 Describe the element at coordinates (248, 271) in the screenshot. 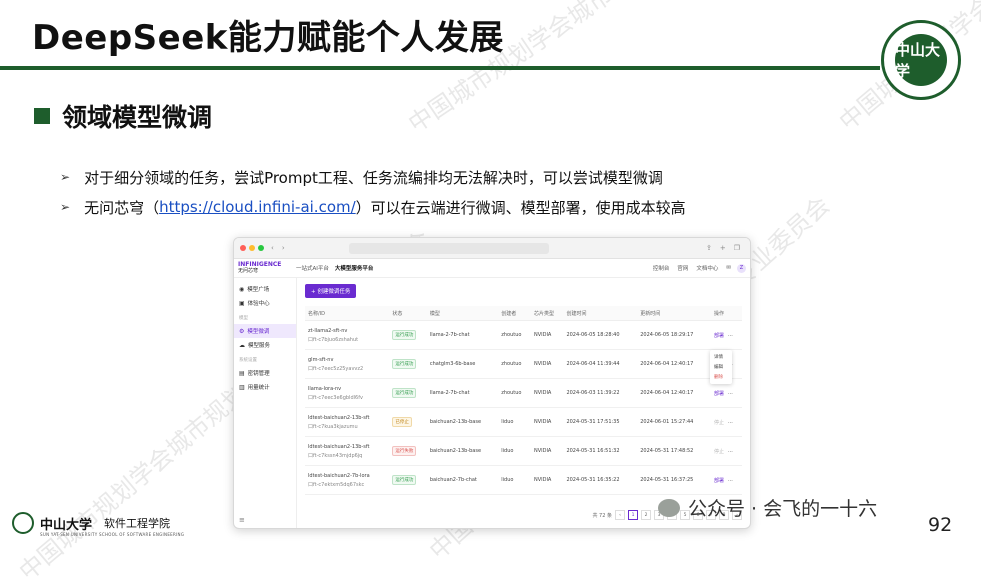

I see `brand-subname: 无问芯穹` at that location.